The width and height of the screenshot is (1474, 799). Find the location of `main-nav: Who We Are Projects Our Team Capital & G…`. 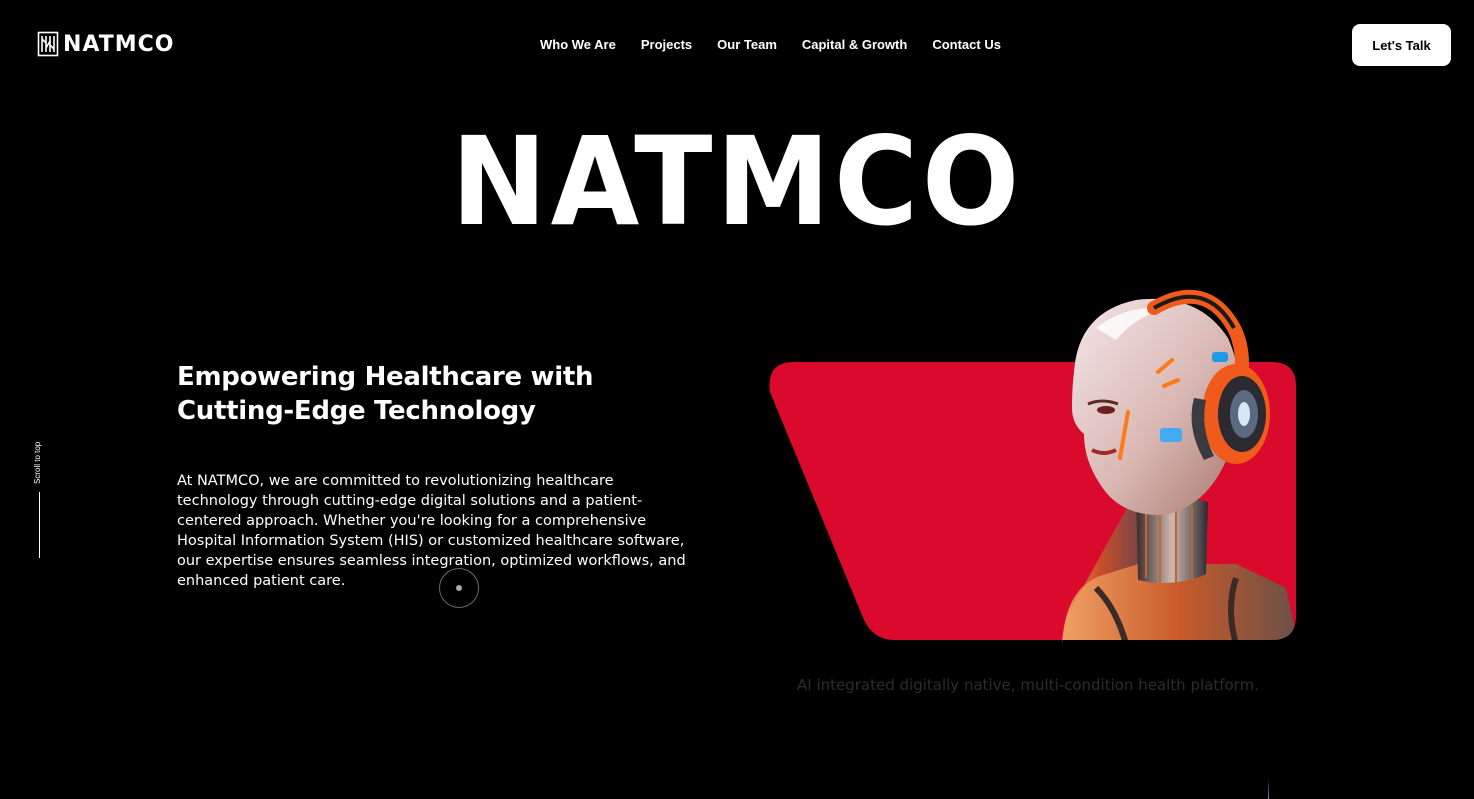

main-nav: Who We Are Projects Our Team Capital & G… is located at coordinates (770, 45).